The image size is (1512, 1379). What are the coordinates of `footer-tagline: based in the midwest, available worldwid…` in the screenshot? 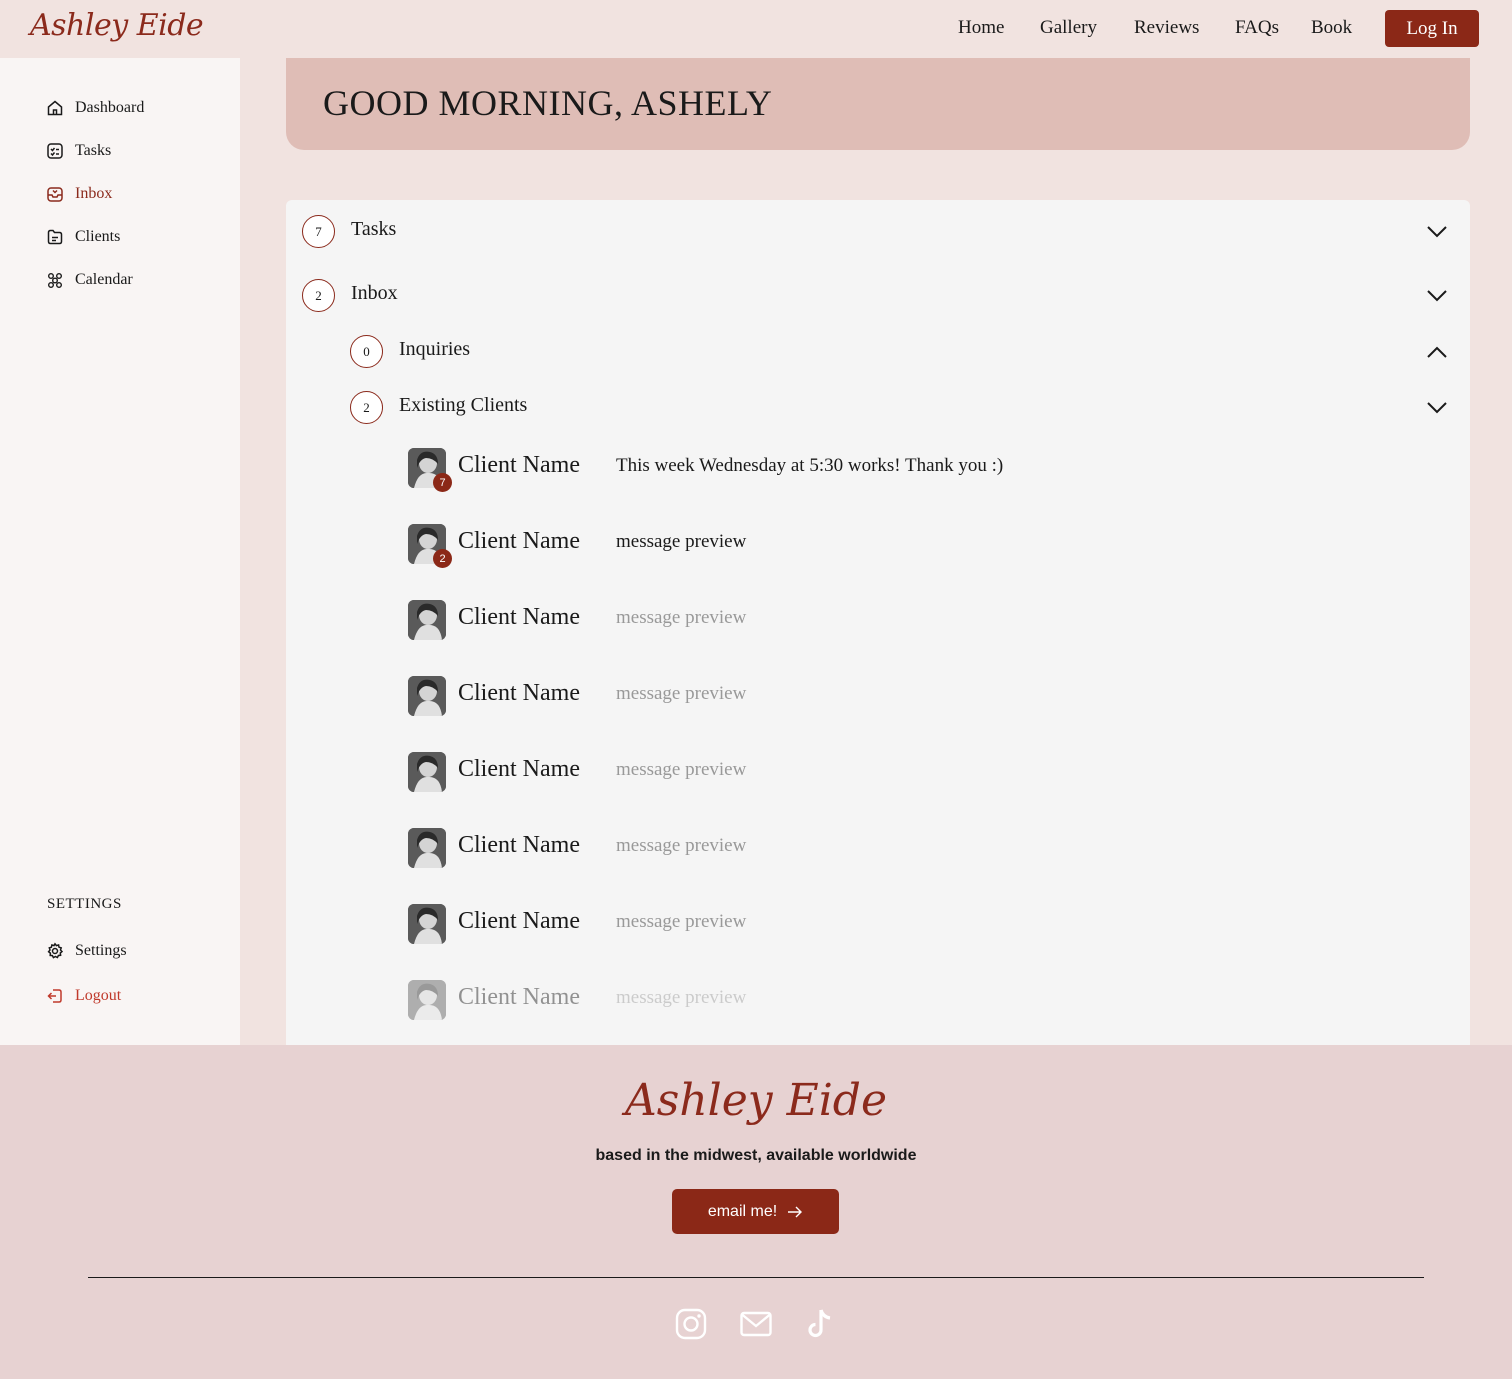 It's located at (756, 1155).